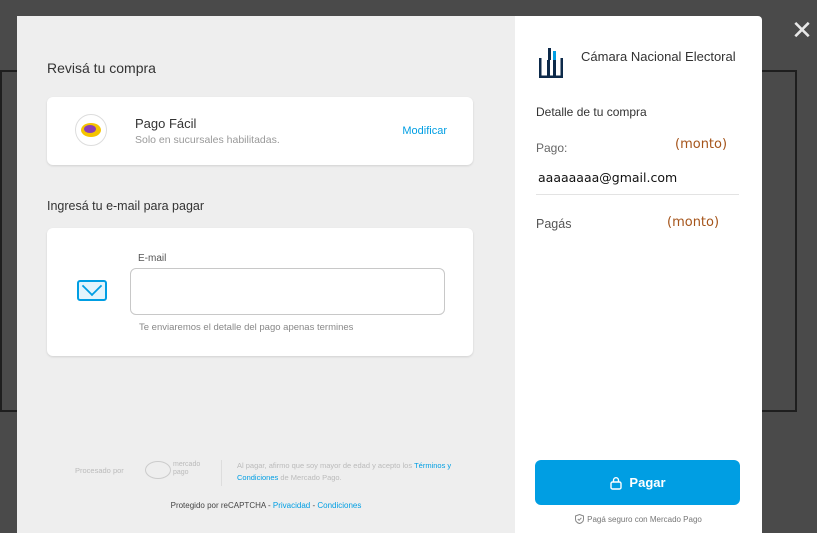 This screenshot has width=817, height=533. What do you see at coordinates (802, 31) in the screenshot?
I see `close-icon: ✕` at bounding box center [802, 31].